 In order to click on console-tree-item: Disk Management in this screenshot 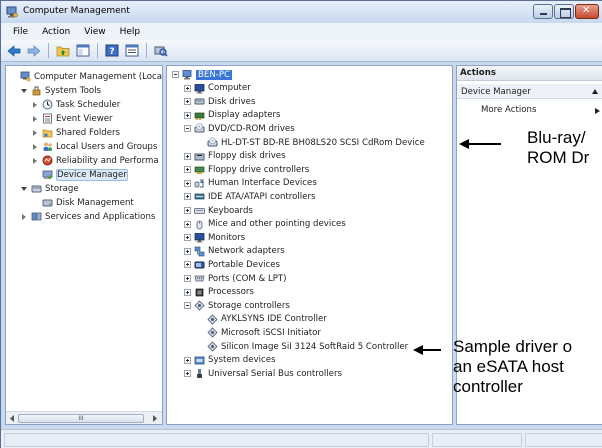, I will do `click(82, 202)`.